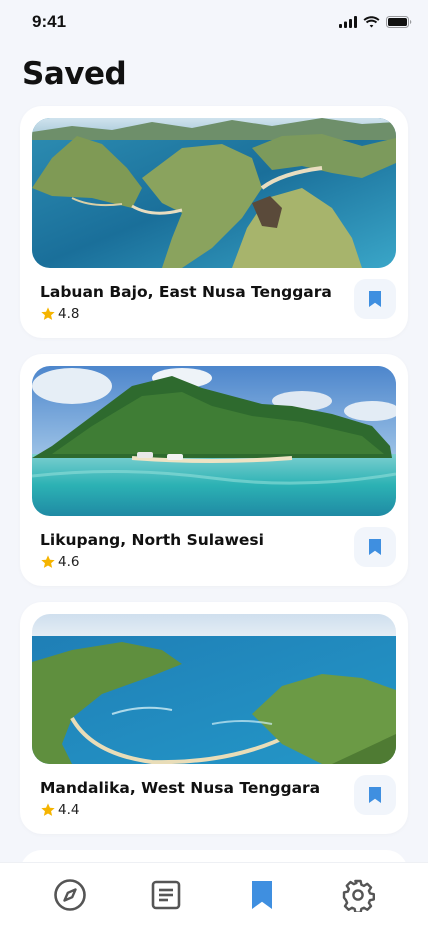 The width and height of the screenshot is (428, 926). Describe the element at coordinates (74, 74) in the screenshot. I see `page-title: Saved` at that location.